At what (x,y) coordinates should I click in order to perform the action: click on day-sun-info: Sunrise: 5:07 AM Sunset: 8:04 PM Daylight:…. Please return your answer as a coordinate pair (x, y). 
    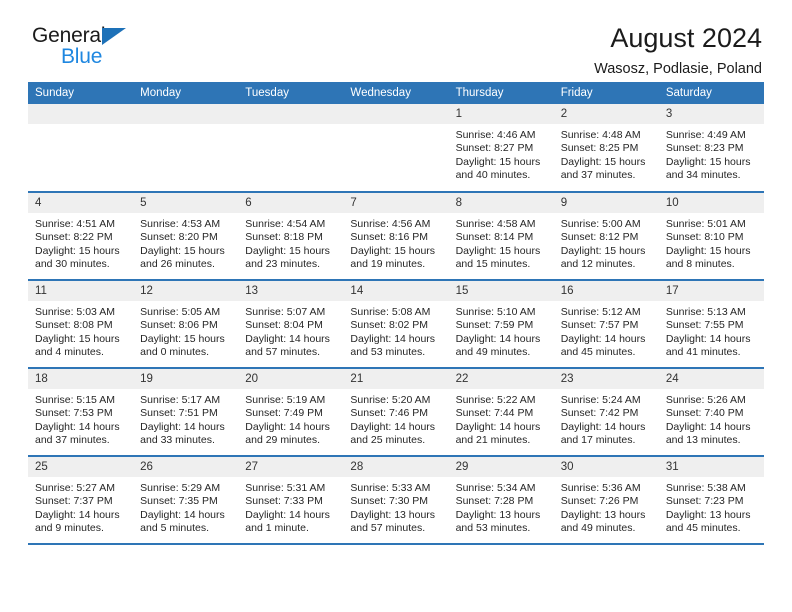
    Looking at the image, I should click on (290, 330).